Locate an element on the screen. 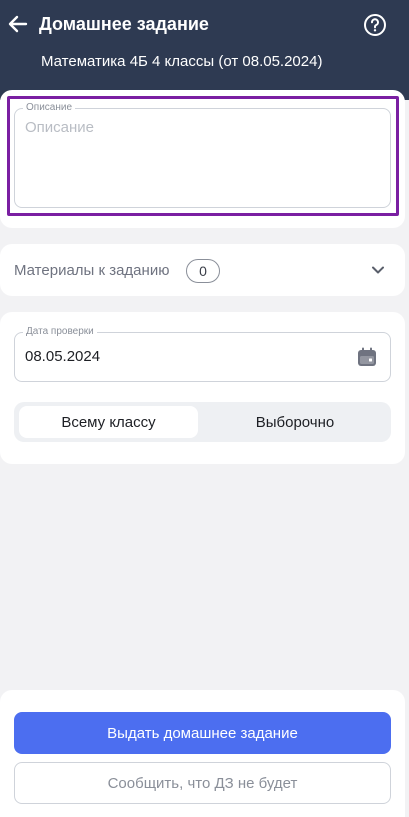 This screenshot has width=409, height=817. check-date-legend: Дата проверки is located at coordinates (60, 331).